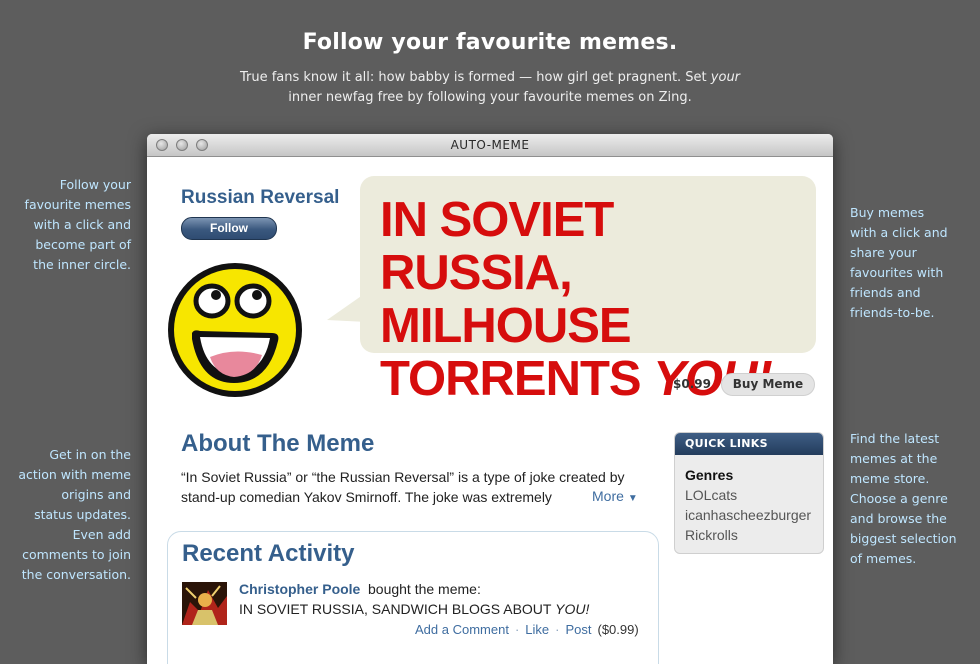  What do you see at coordinates (497, 246) in the screenshot?
I see `caption-line: IN SOVIET RUSSIA,` at bounding box center [497, 246].